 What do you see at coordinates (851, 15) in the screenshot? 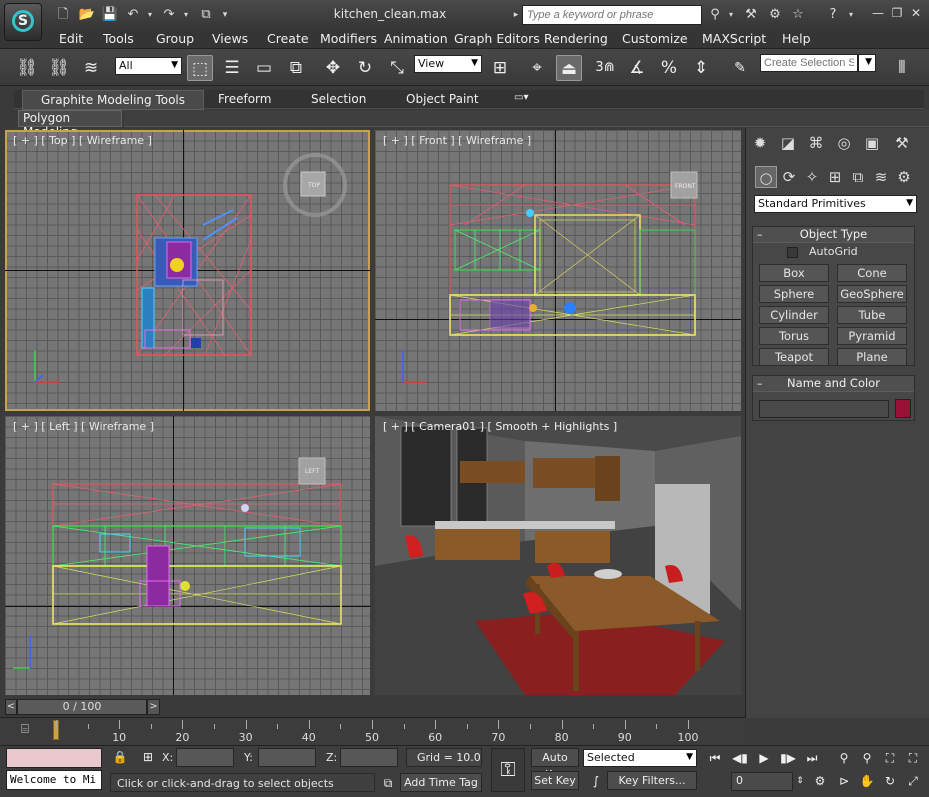
I see `help-dropdown-icon: ▾` at bounding box center [851, 15].